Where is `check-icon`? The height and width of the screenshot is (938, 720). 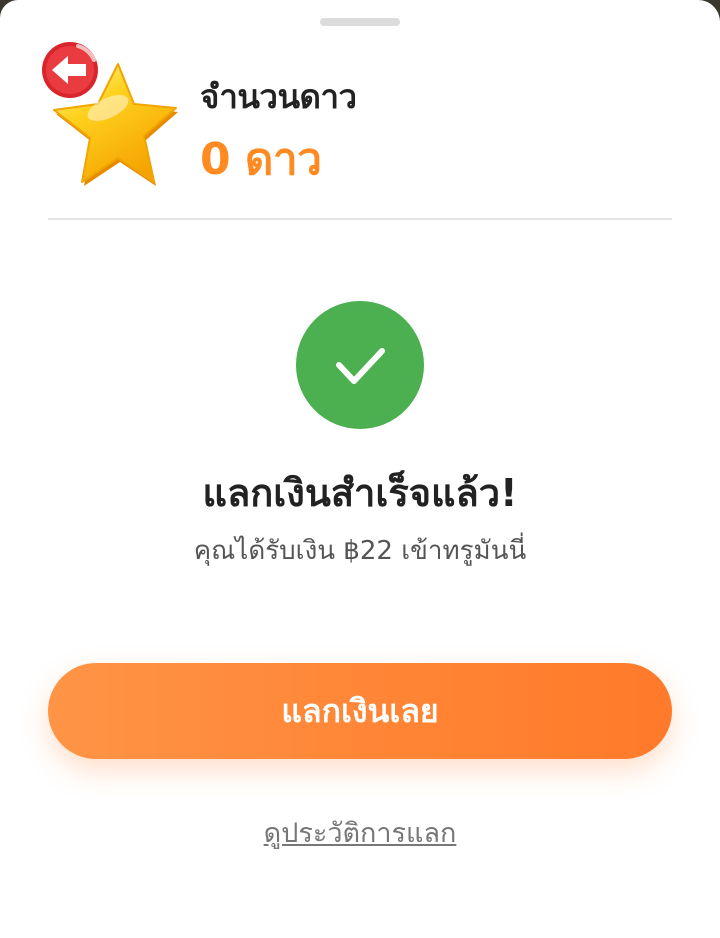
check-icon is located at coordinates (360, 366).